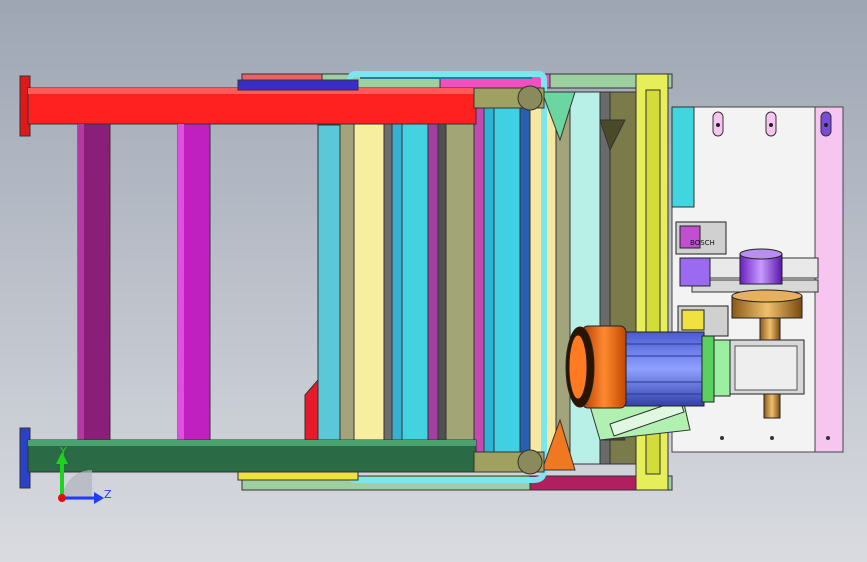 The width and height of the screenshot is (867, 562). What do you see at coordinates (62, 498) in the screenshot?
I see `origin-marker` at bounding box center [62, 498].